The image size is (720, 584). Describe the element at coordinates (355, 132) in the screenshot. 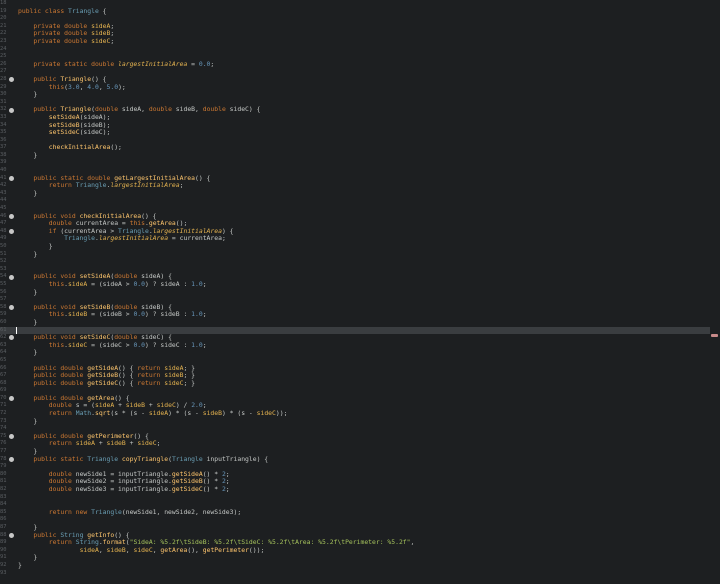

I see `code-line: 35 setSideC(sideC);` at that location.